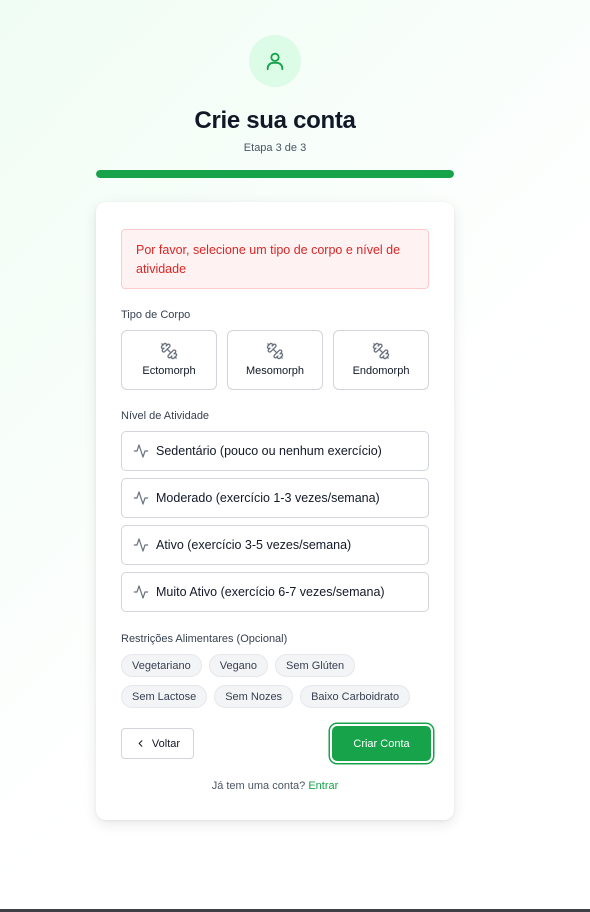  What do you see at coordinates (275, 371) in the screenshot?
I see `body-type-label-text: Mesomorph` at bounding box center [275, 371].